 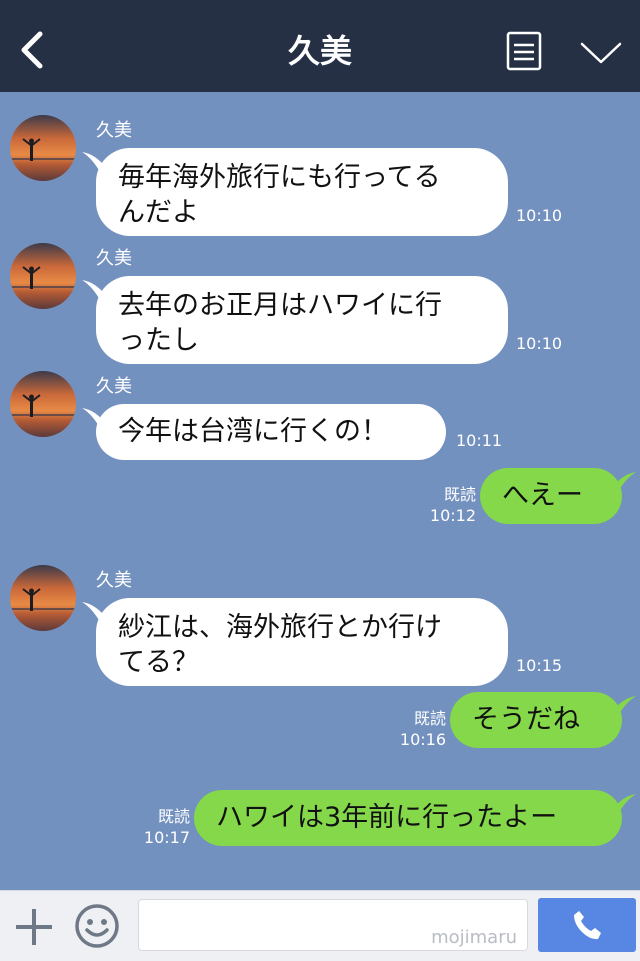 I want to click on incoming-message-bubble: 毎年海外旅行にも行ってる んだよ, so click(x=295, y=192).